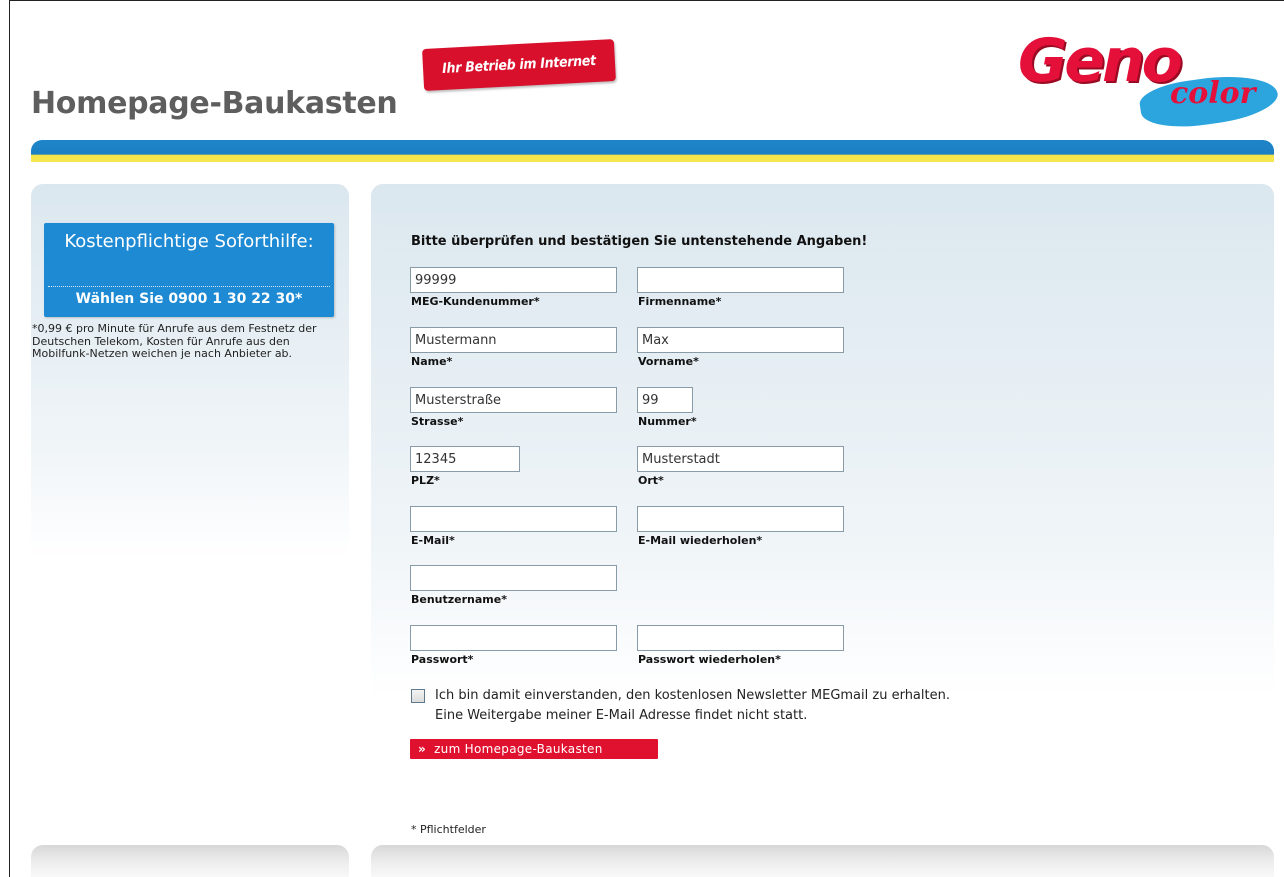 This screenshot has width=1284, height=877. Describe the element at coordinates (513, 340) in the screenshot. I see `name-input` at that location.